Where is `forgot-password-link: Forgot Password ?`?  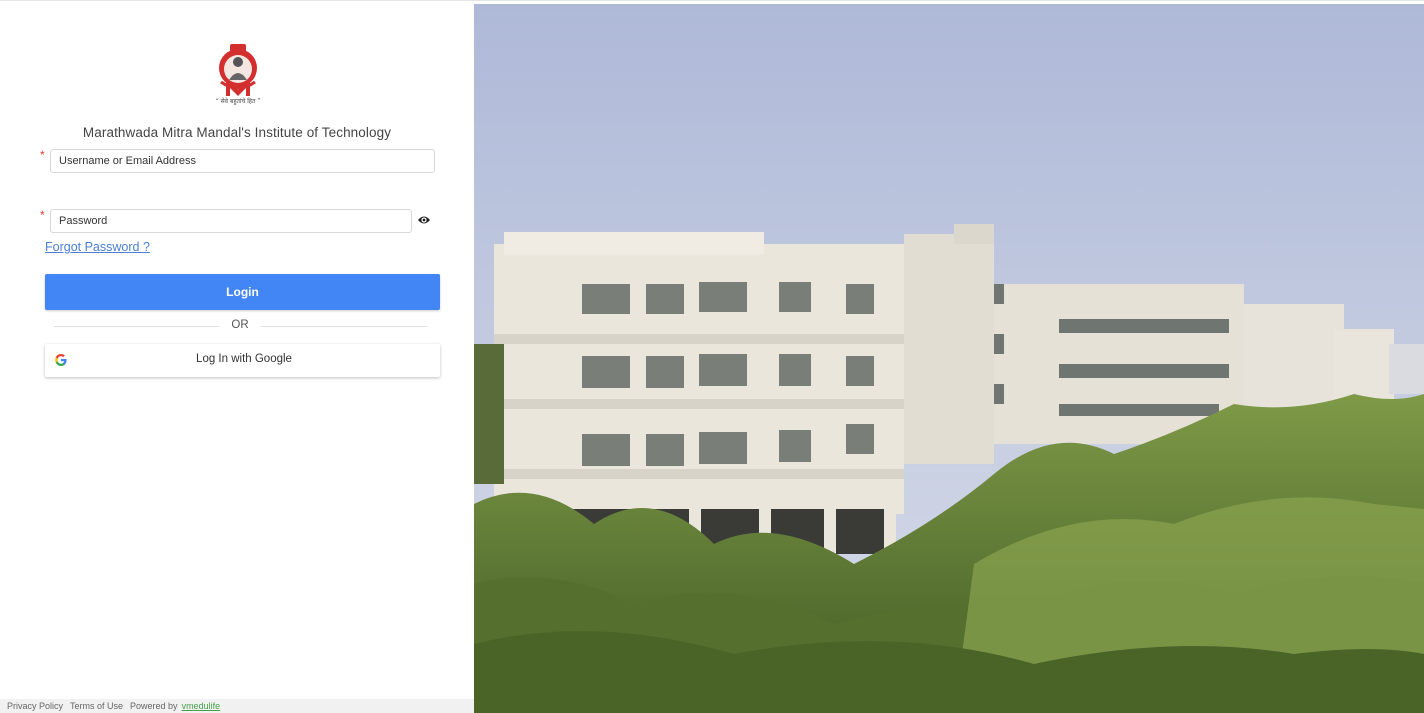 forgot-password-link: Forgot Password ? is located at coordinates (97, 247).